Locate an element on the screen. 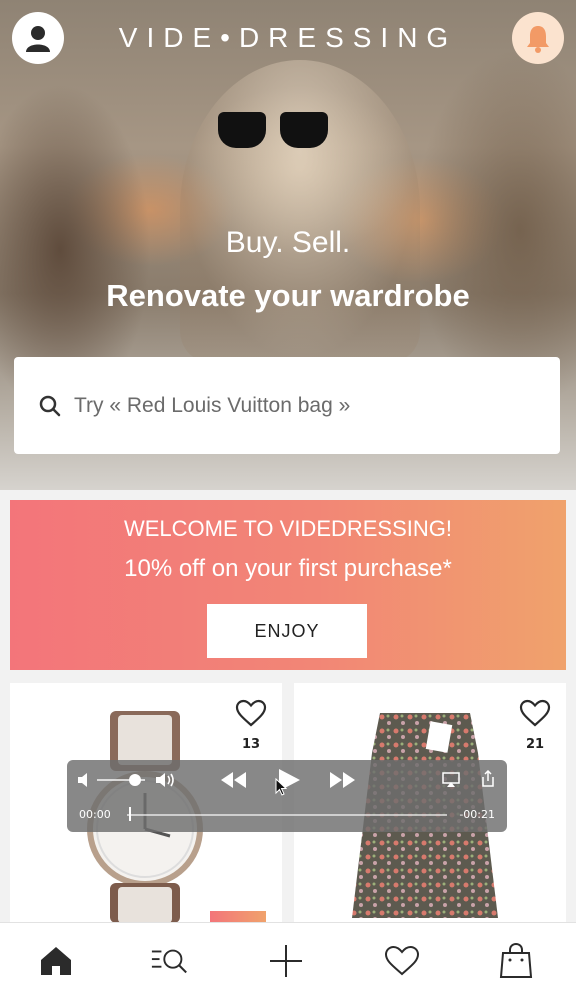  nav-sell is located at coordinates (286, 961).